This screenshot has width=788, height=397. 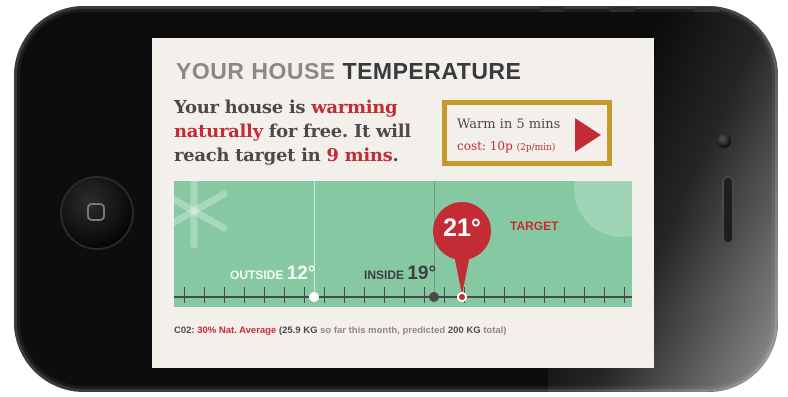 What do you see at coordinates (395, 155) in the screenshot?
I see `headline-text: .` at bounding box center [395, 155].